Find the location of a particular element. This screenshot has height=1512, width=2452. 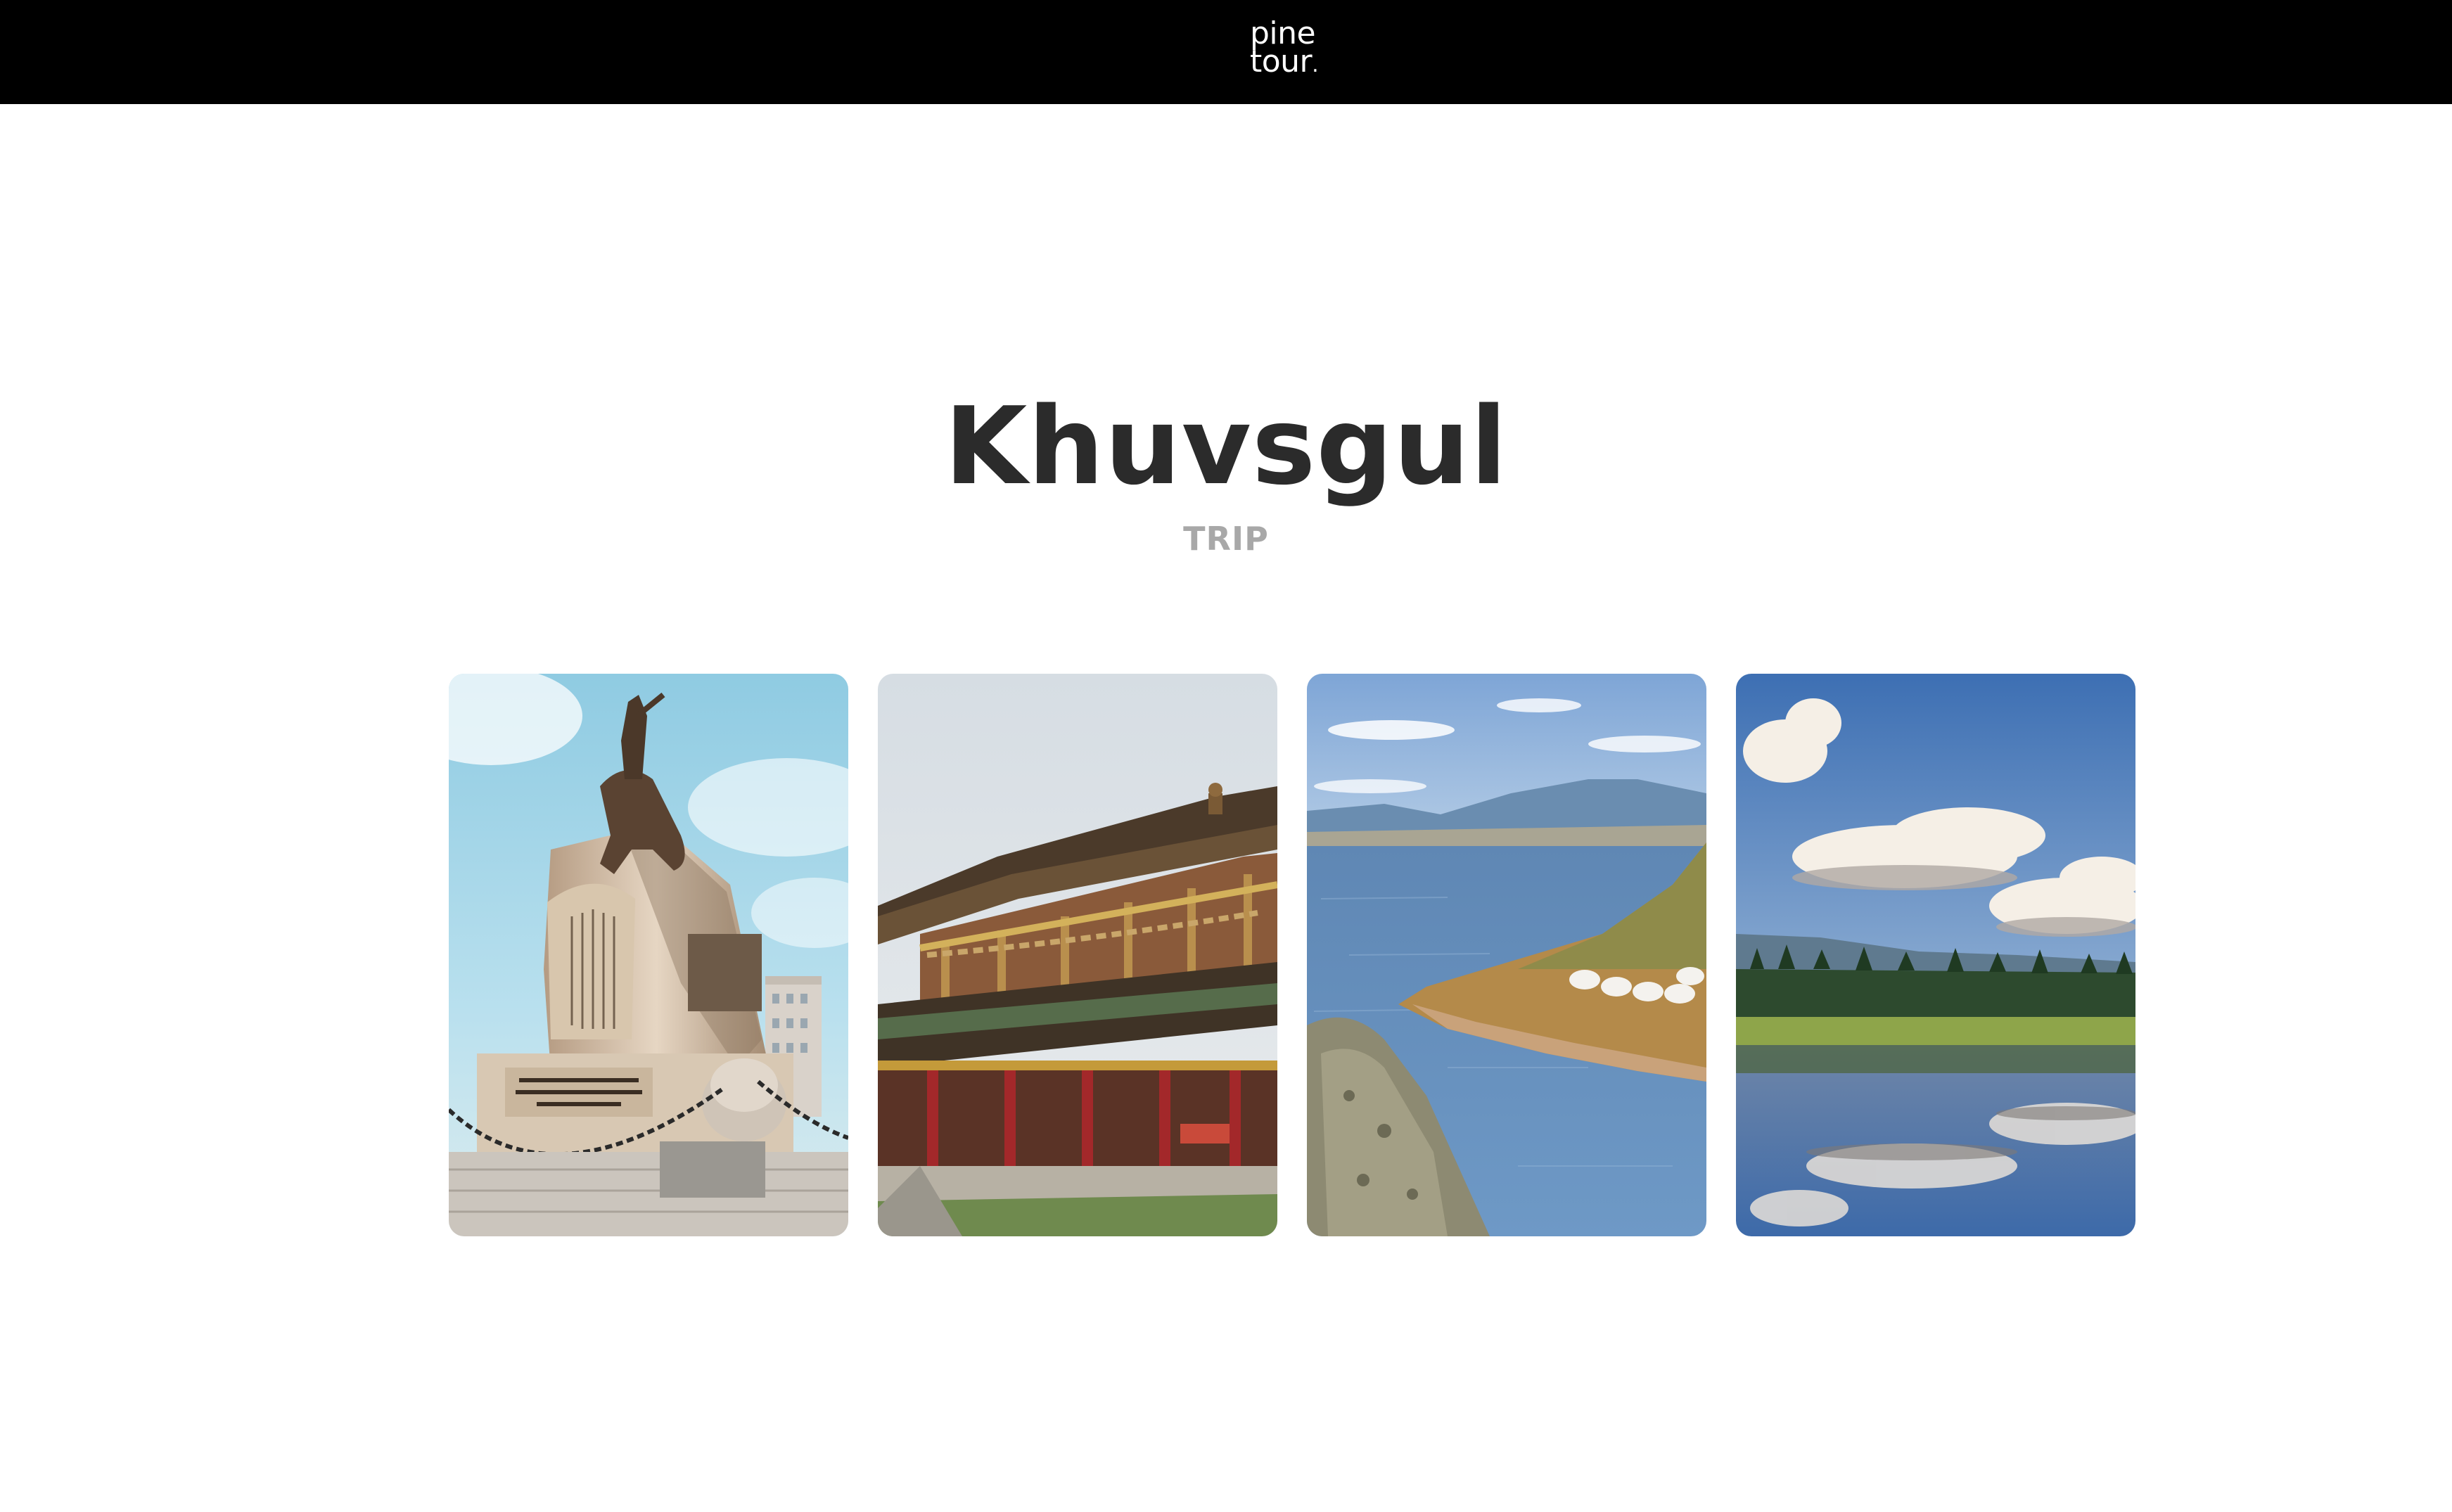

gallery-photo-temple is located at coordinates (1077, 955).